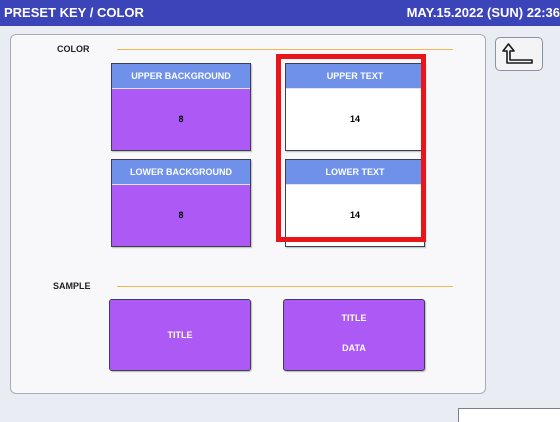 The height and width of the screenshot is (422, 560). Describe the element at coordinates (354, 119) in the screenshot. I see `upper-text-value: 14` at that location.